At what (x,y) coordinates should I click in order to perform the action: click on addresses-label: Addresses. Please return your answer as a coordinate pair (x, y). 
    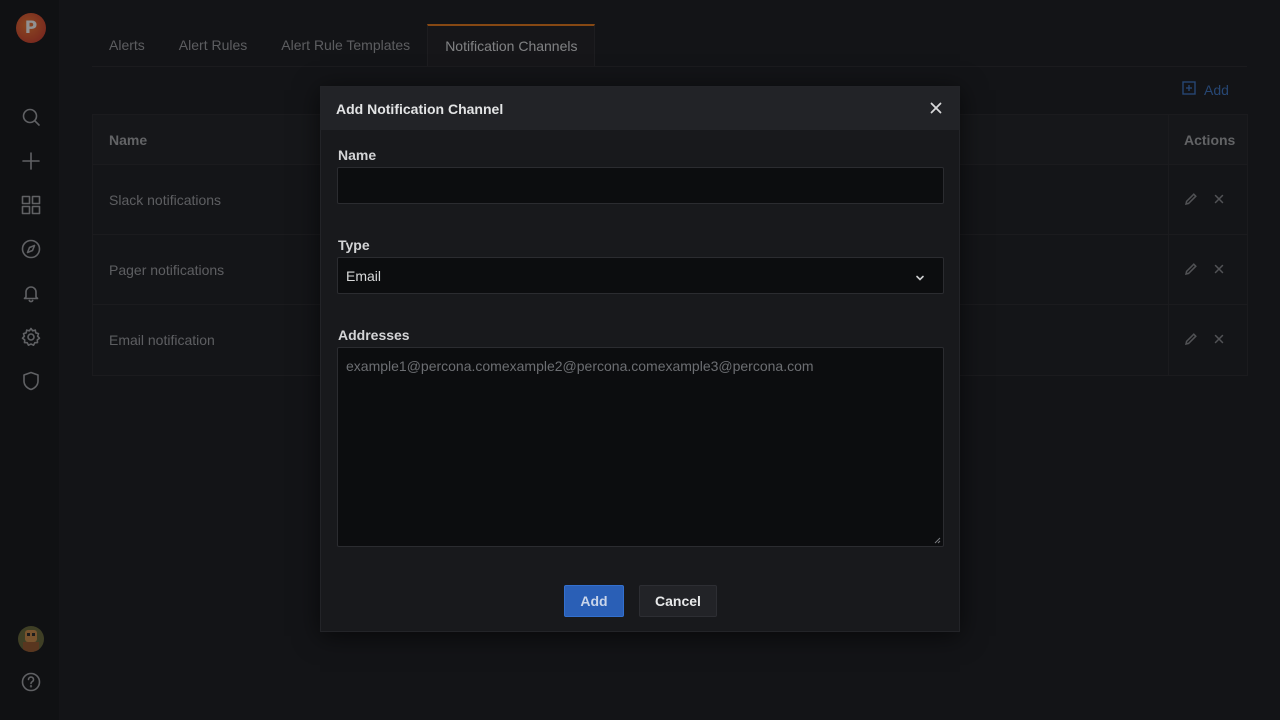
    Looking at the image, I should click on (374, 335).